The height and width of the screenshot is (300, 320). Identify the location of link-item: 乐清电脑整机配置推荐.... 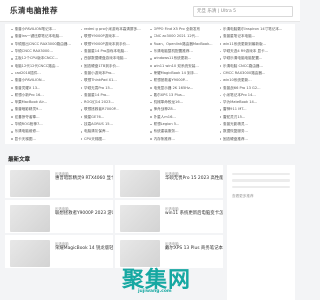
(185, 51).